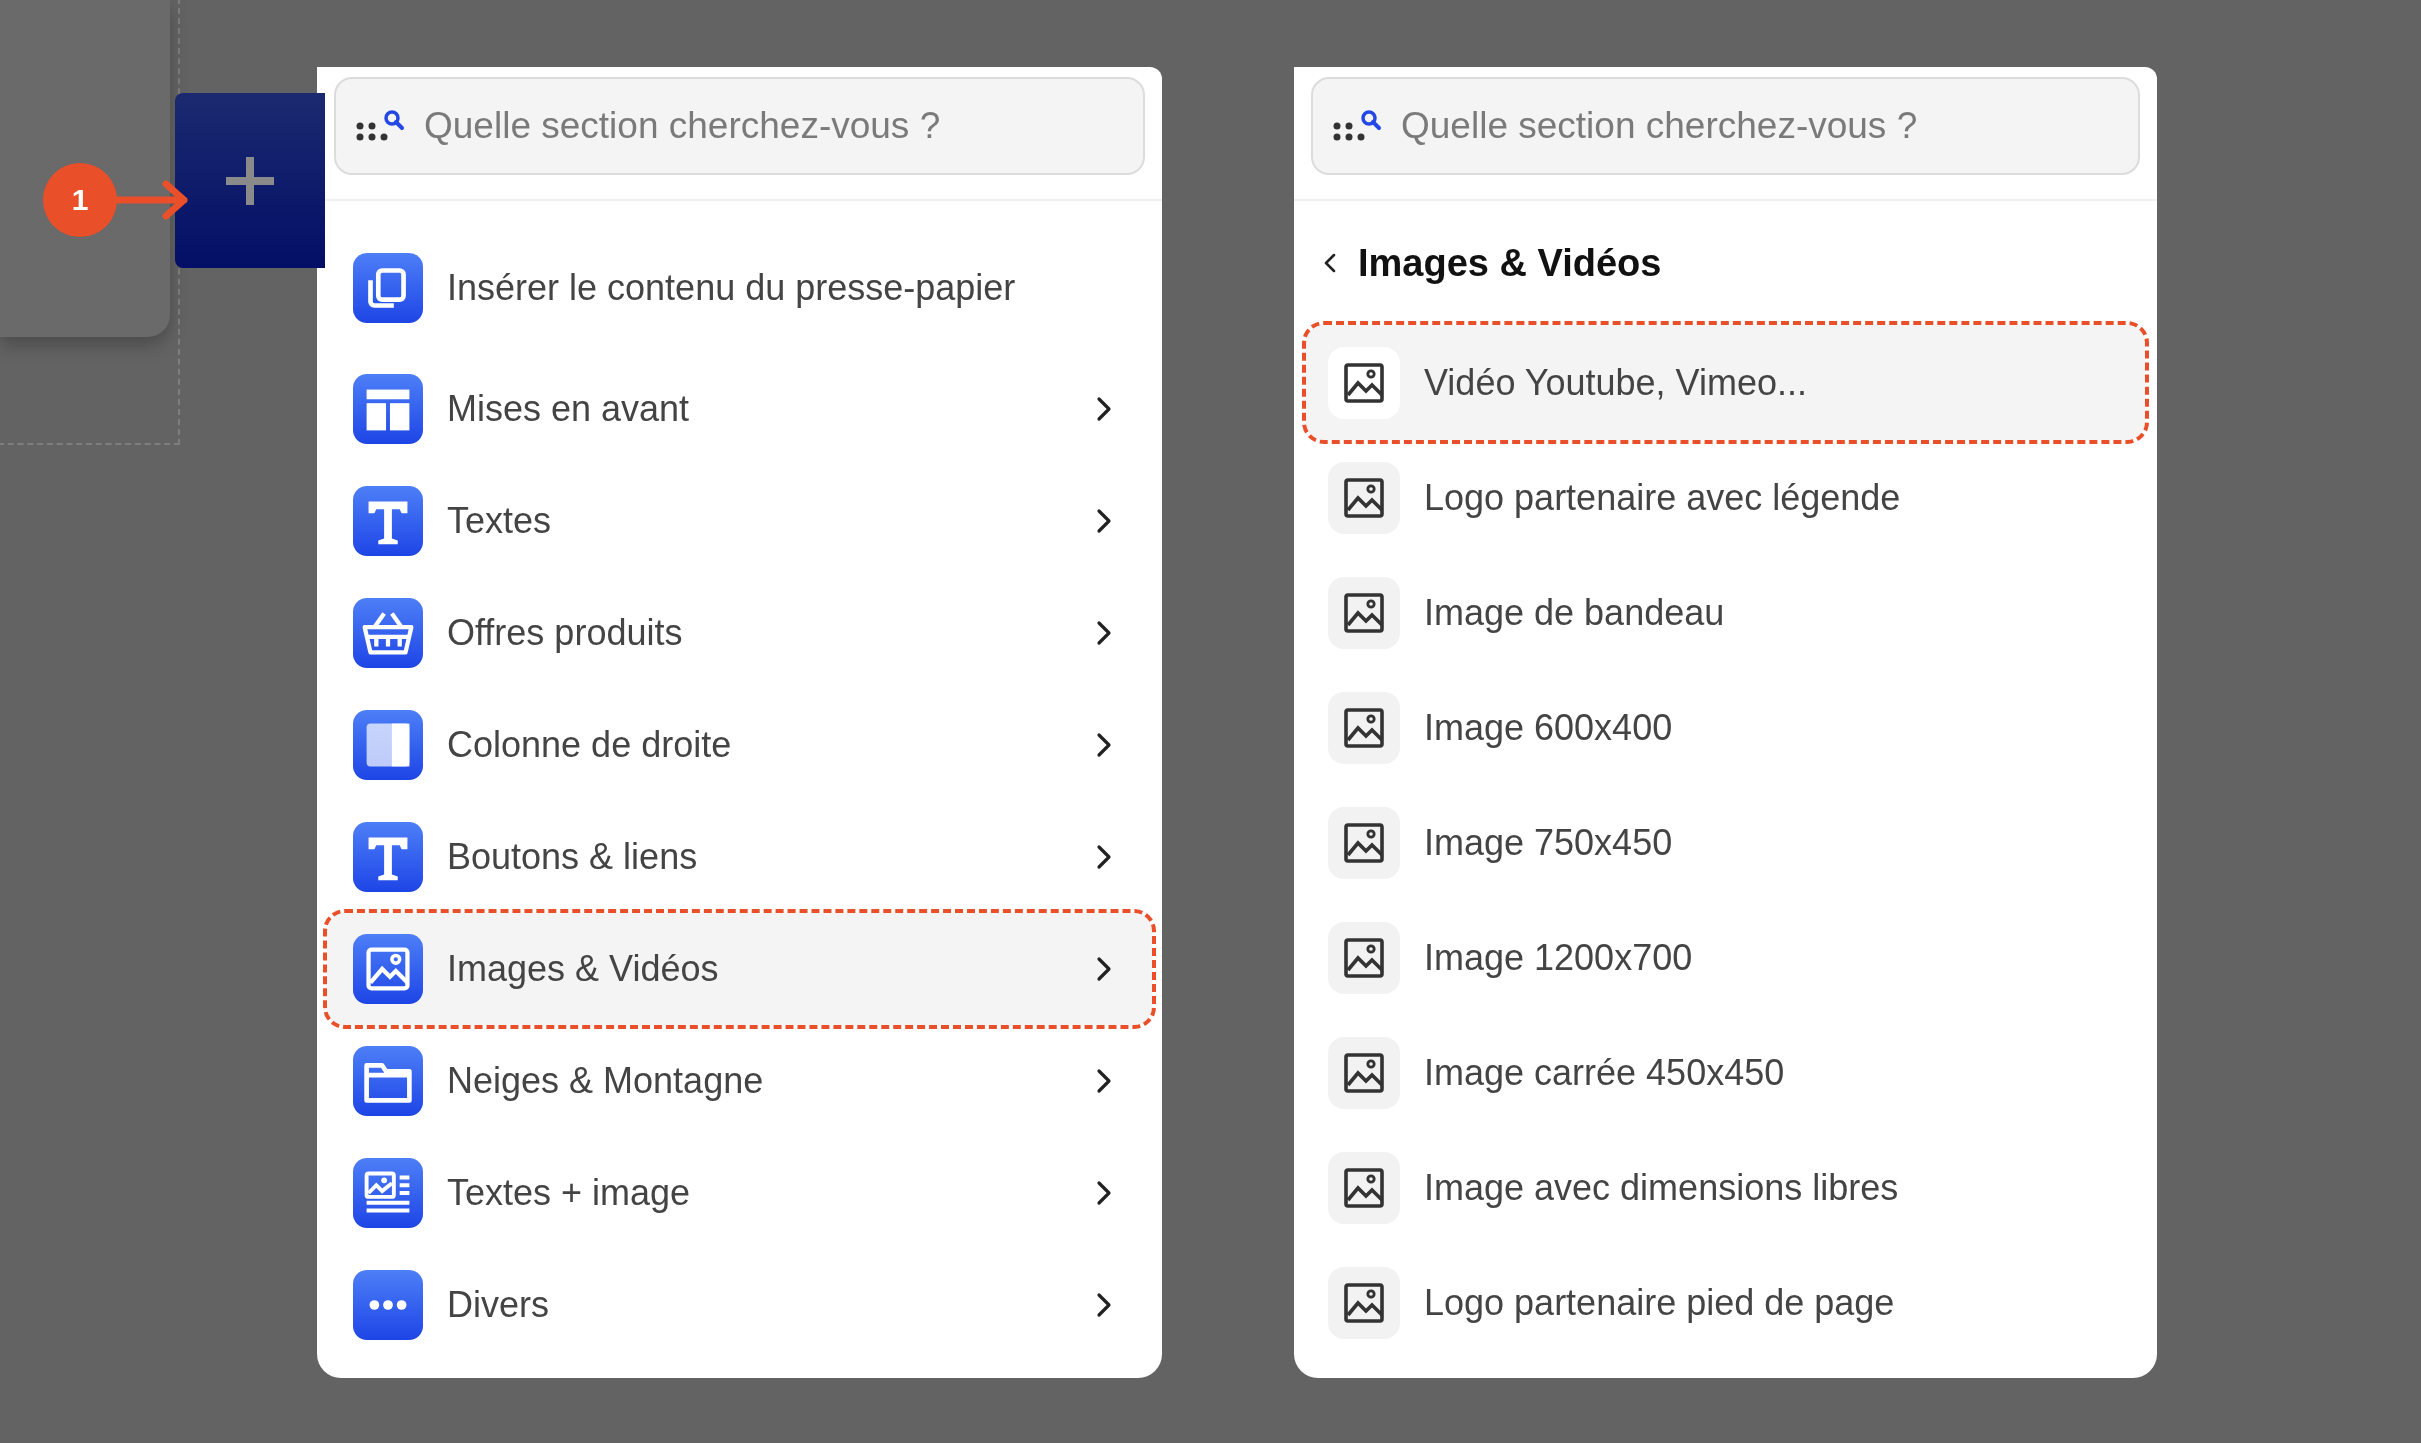 The height and width of the screenshot is (1443, 2421). I want to click on menu-item: Insérer le contenu du presse-papier, so click(739, 288).